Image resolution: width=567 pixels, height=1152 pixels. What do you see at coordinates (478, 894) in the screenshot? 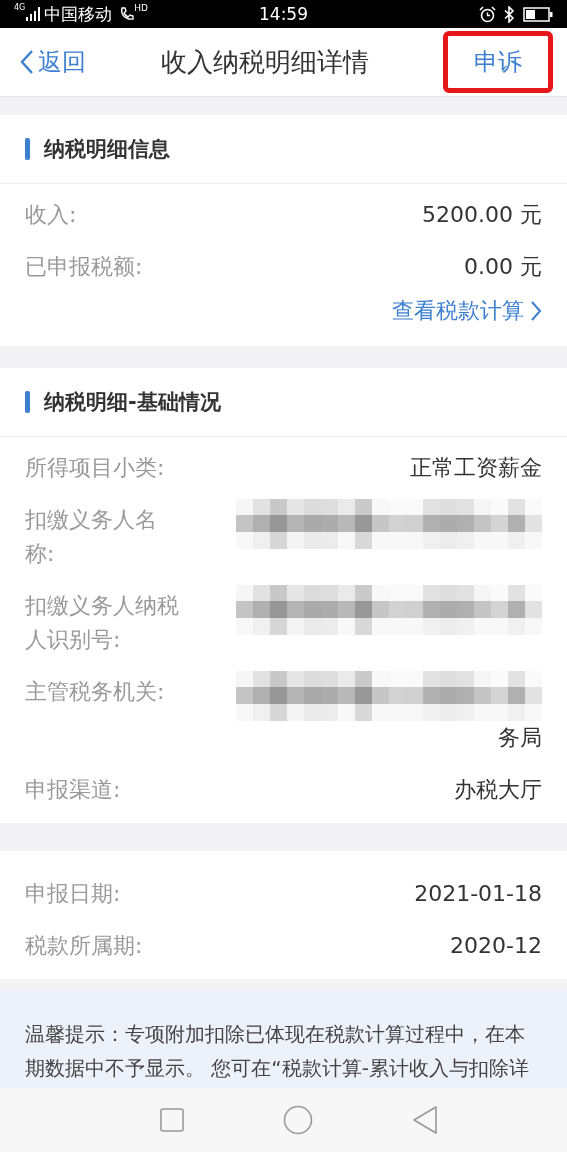
I see `field-value: 2021-01-18` at bounding box center [478, 894].